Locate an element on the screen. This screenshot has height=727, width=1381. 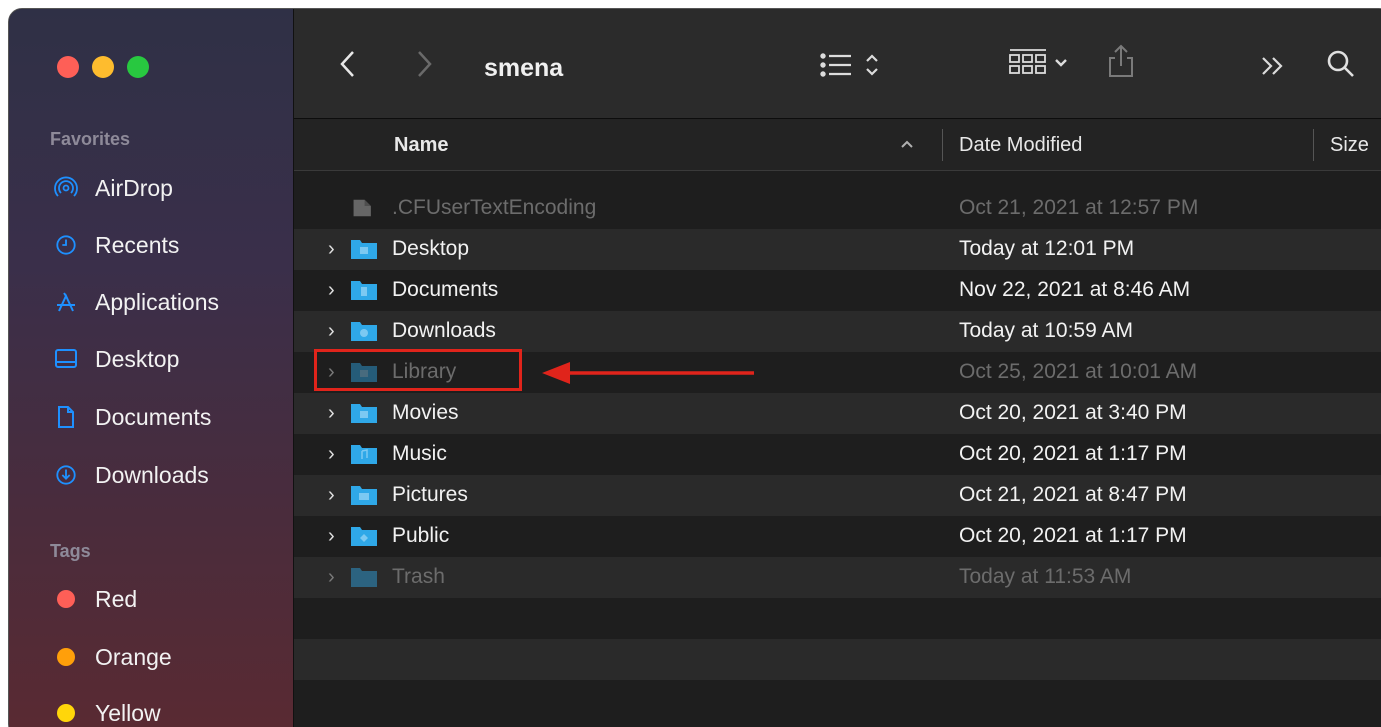
double-chevron-icon is located at coordinates (1272, 66).